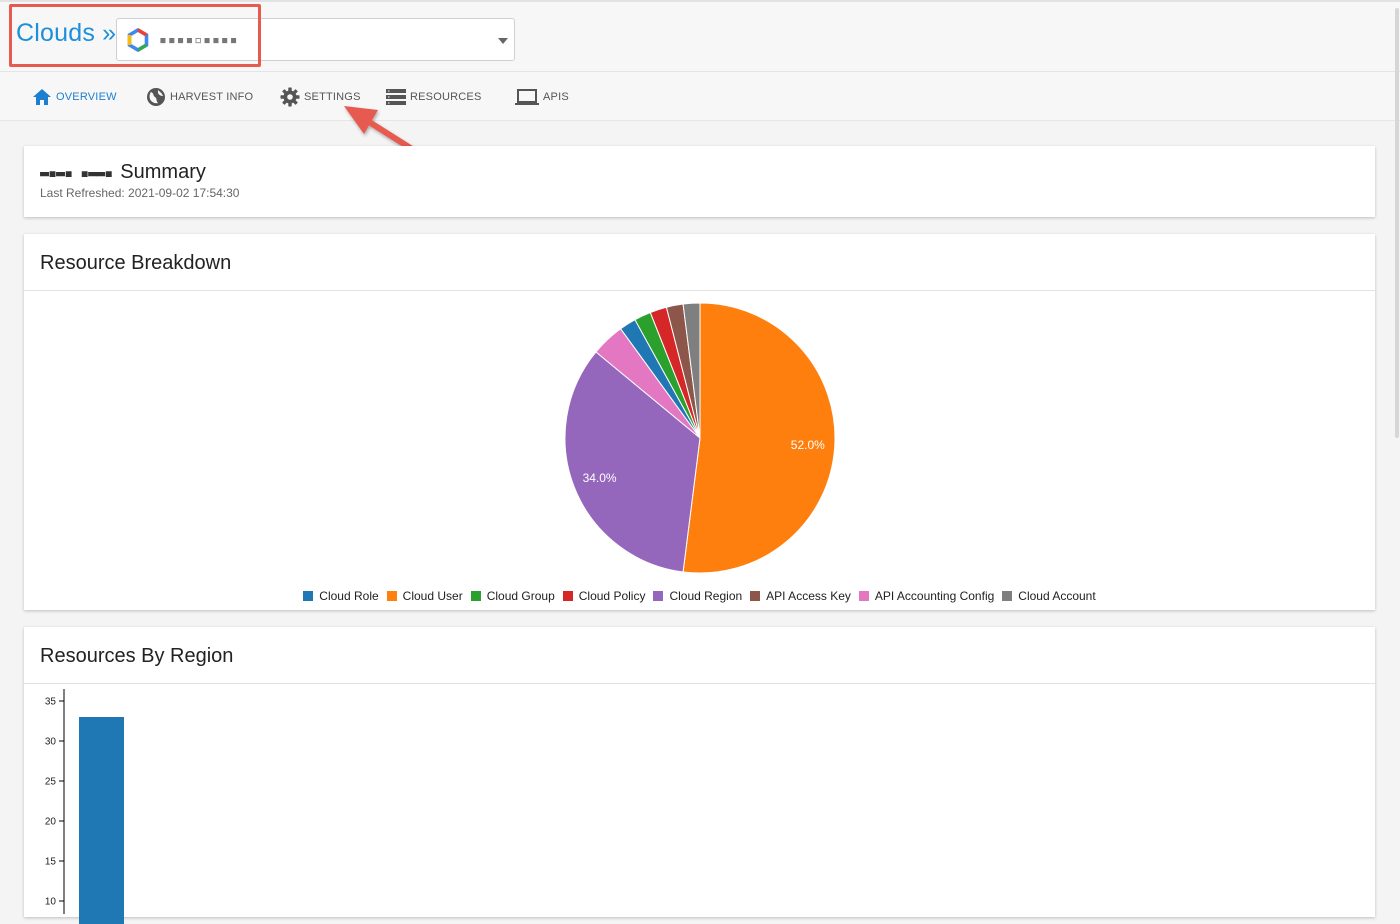 This screenshot has height=924, width=1400. I want to click on legend-item: API Access Key, so click(800, 596).